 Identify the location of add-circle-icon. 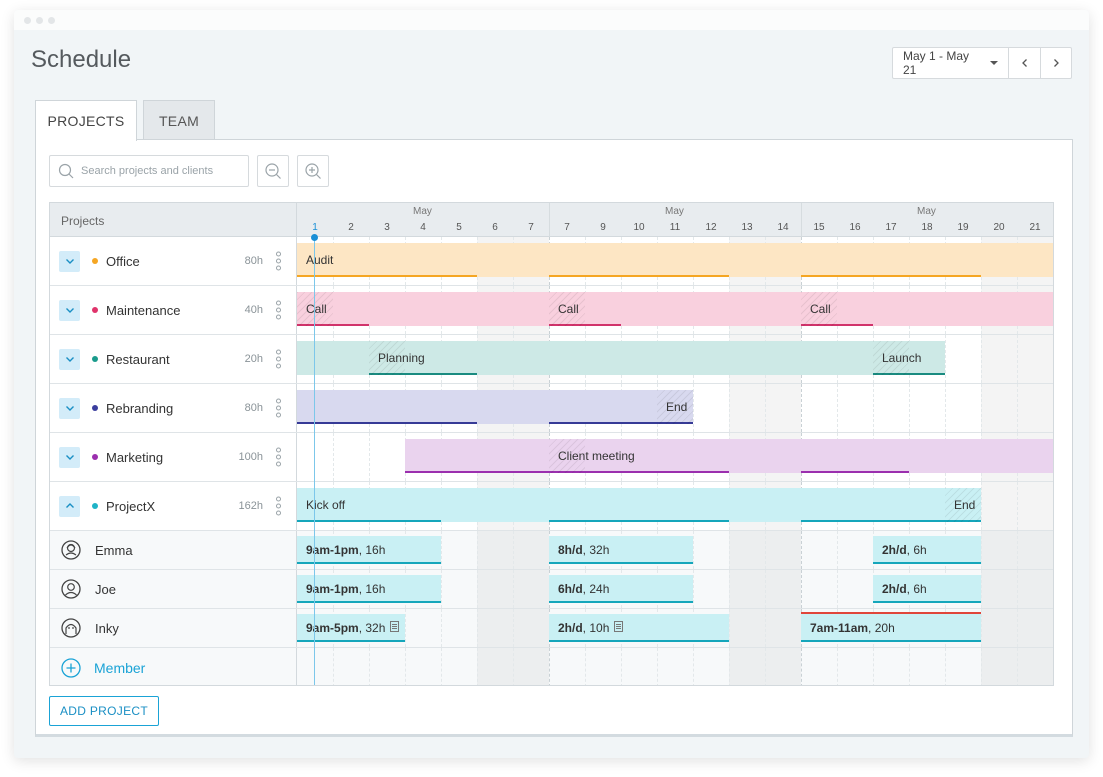
(71, 667).